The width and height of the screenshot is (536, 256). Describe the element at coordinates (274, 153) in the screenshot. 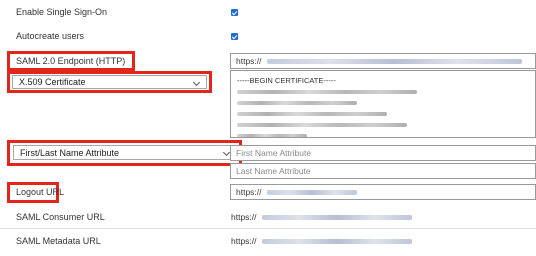

I see `first-name-placeholder: First Name Attribute` at that location.